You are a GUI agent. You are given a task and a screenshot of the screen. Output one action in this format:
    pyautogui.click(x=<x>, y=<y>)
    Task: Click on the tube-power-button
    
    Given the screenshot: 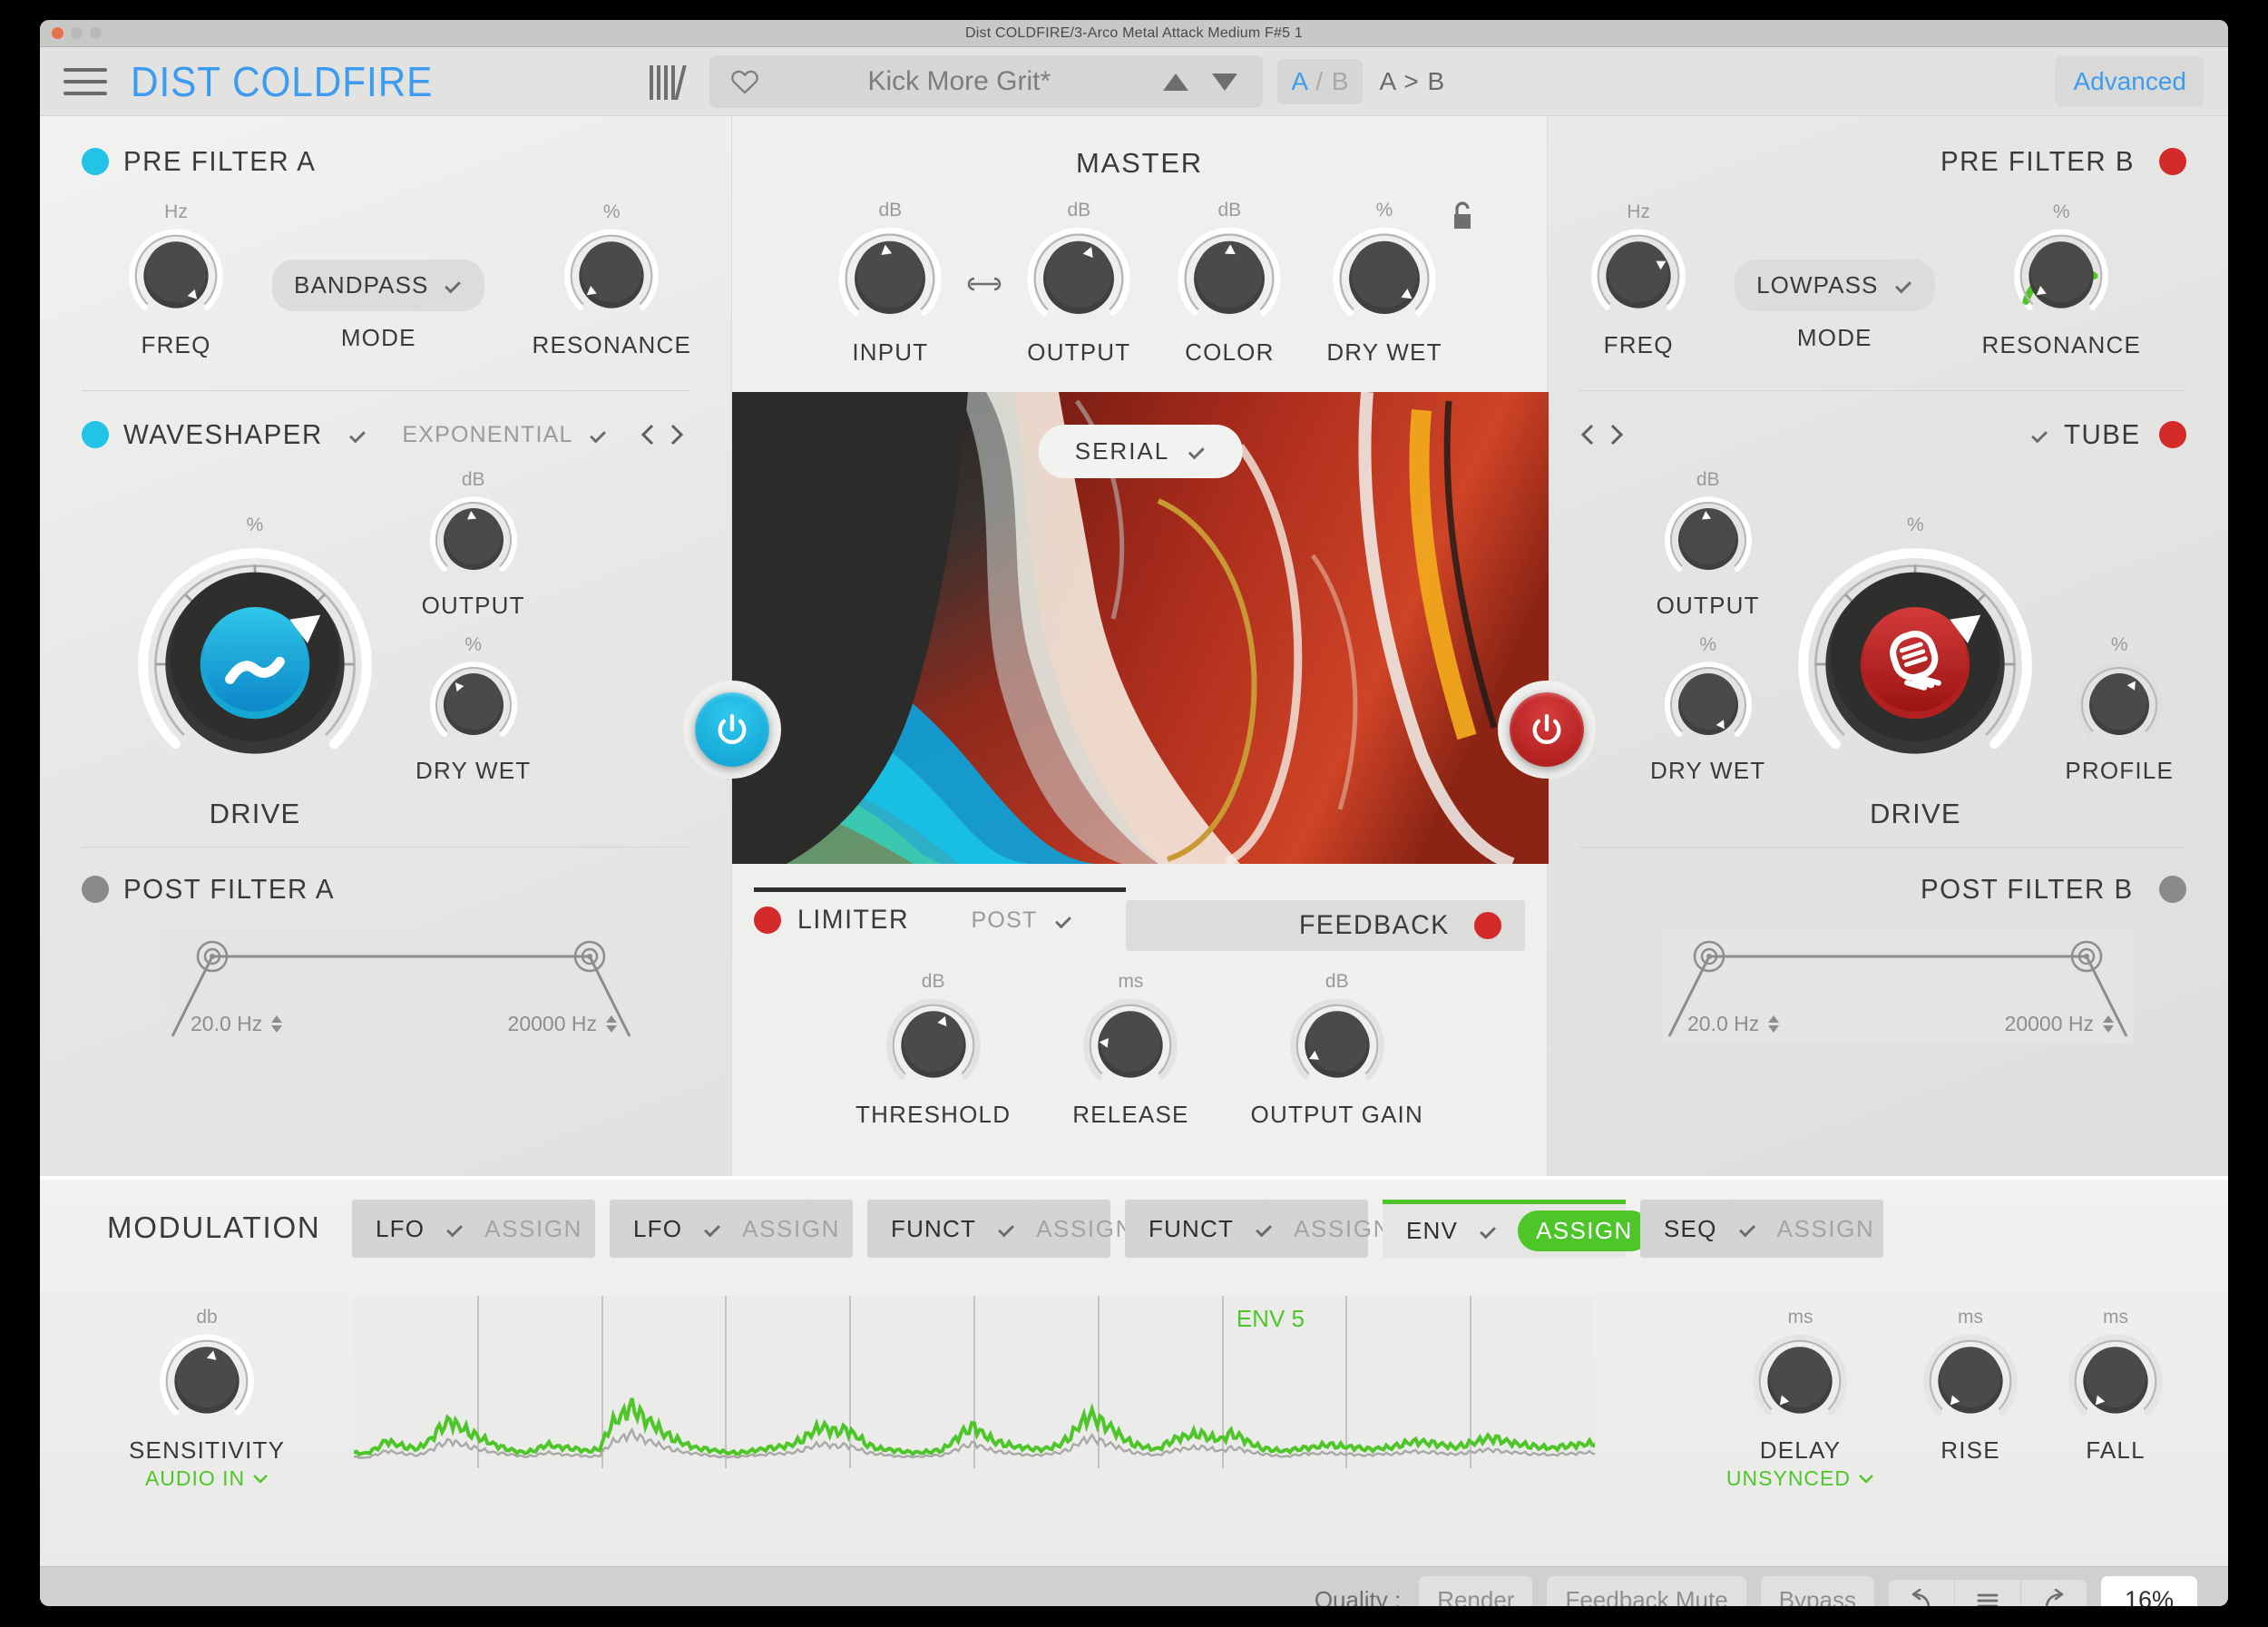 What is the action you would take?
    pyautogui.click(x=1547, y=730)
    